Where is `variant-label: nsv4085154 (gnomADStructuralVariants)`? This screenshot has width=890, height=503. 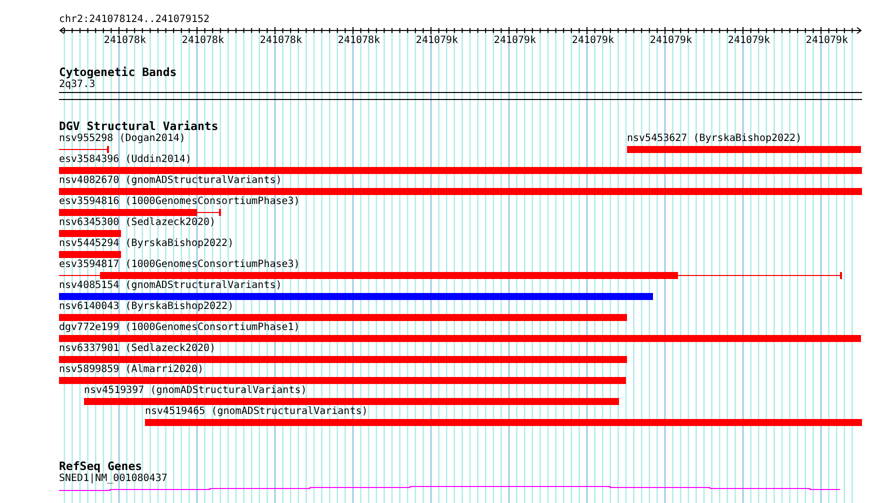
variant-label: nsv4085154 (gnomADStructuralVariants) is located at coordinates (170, 286).